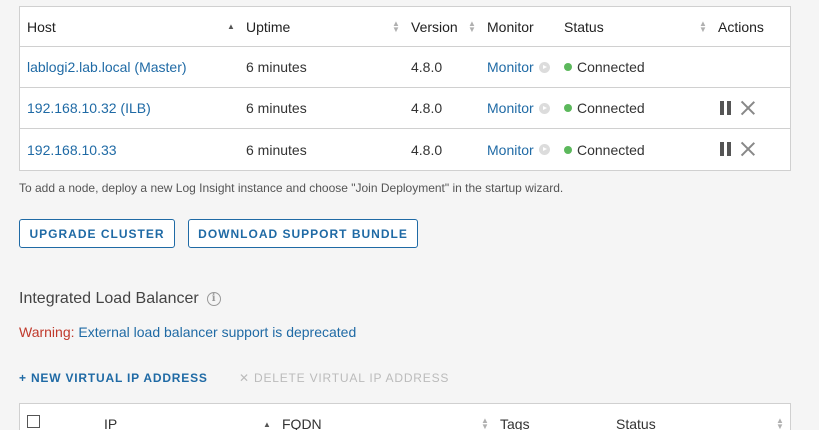 The height and width of the screenshot is (430, 819). I want to click on host-header: Host, so click(41, 26).